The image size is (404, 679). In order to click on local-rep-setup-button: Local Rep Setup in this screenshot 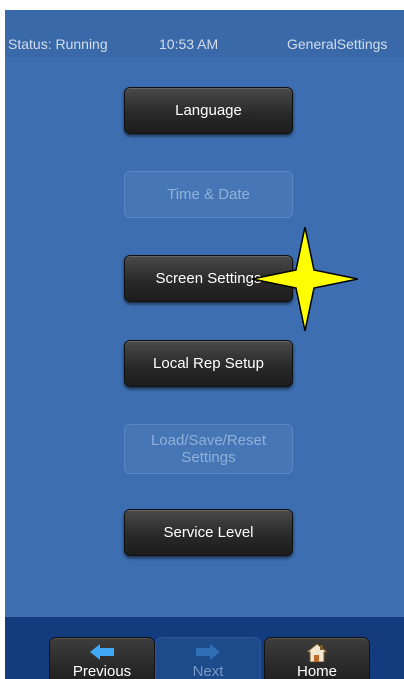, I will do `click(208, 363)`.